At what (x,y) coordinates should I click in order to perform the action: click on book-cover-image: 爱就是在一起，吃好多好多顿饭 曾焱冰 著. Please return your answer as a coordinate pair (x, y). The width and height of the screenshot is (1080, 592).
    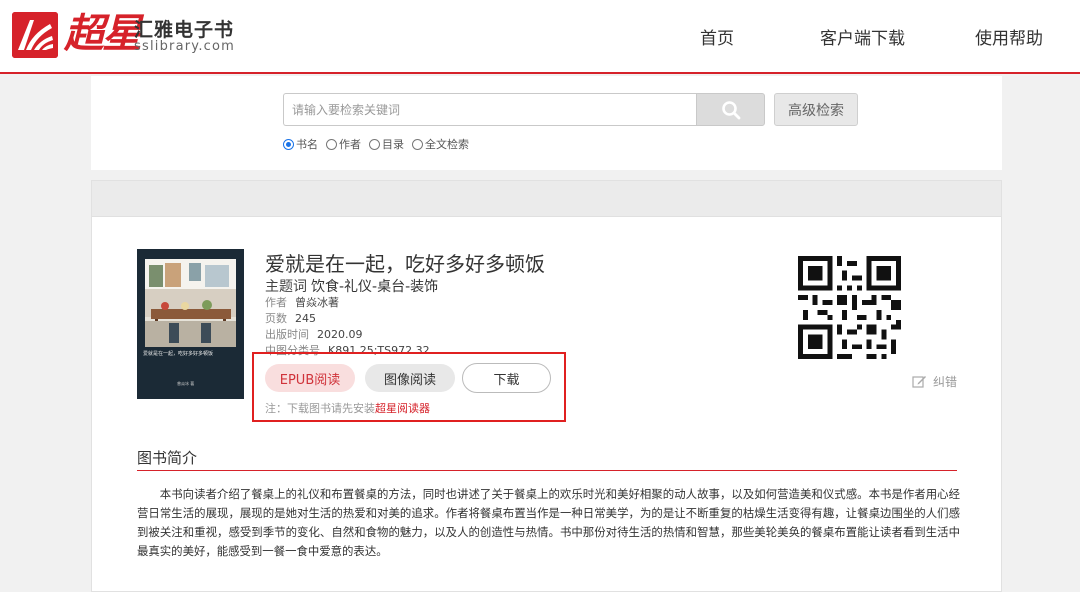
    Looking at the image, I should click on (190, 324).